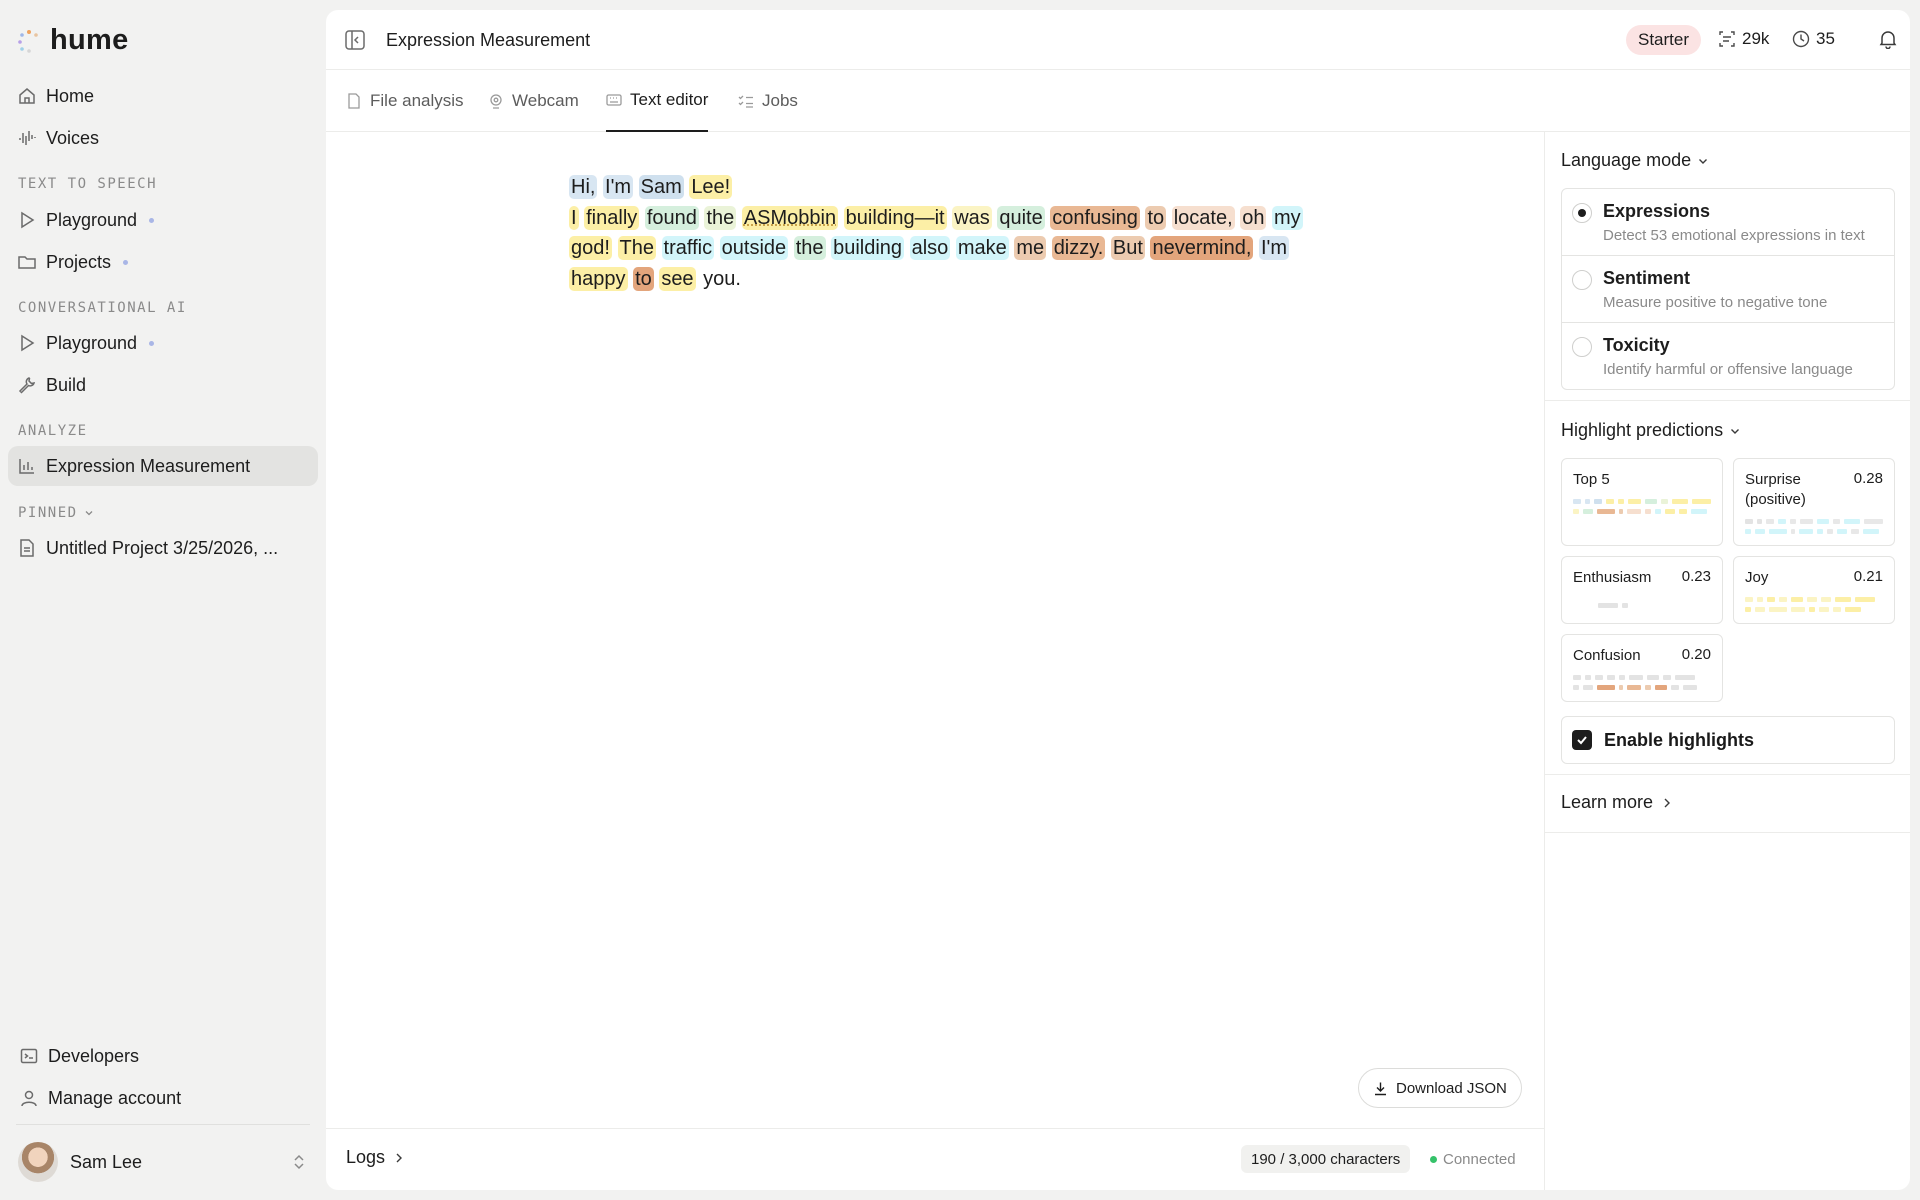 This screenshot has height=1200, width=1920. I want to click on hume-logo: hume, so click(72, 40).